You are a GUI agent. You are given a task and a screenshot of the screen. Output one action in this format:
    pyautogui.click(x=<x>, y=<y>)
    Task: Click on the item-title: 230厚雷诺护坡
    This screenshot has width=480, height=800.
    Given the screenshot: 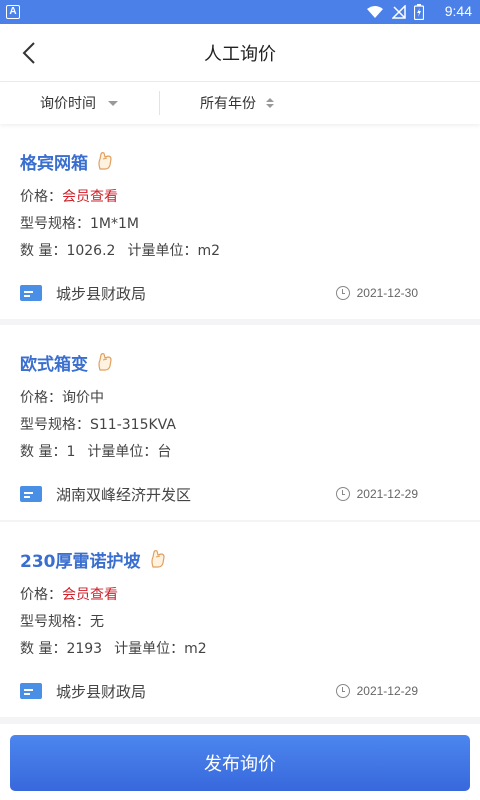 What is the action you would take?
    pyautogui.click(x=80, y=561)
    